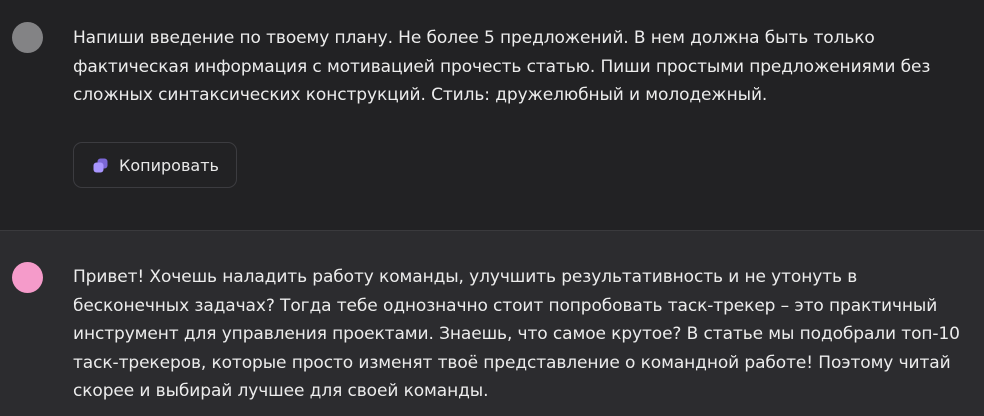  Describe the element at coordinates (169, 165) in the screenshot. I see `copy-button-label: Копировать` at that location.